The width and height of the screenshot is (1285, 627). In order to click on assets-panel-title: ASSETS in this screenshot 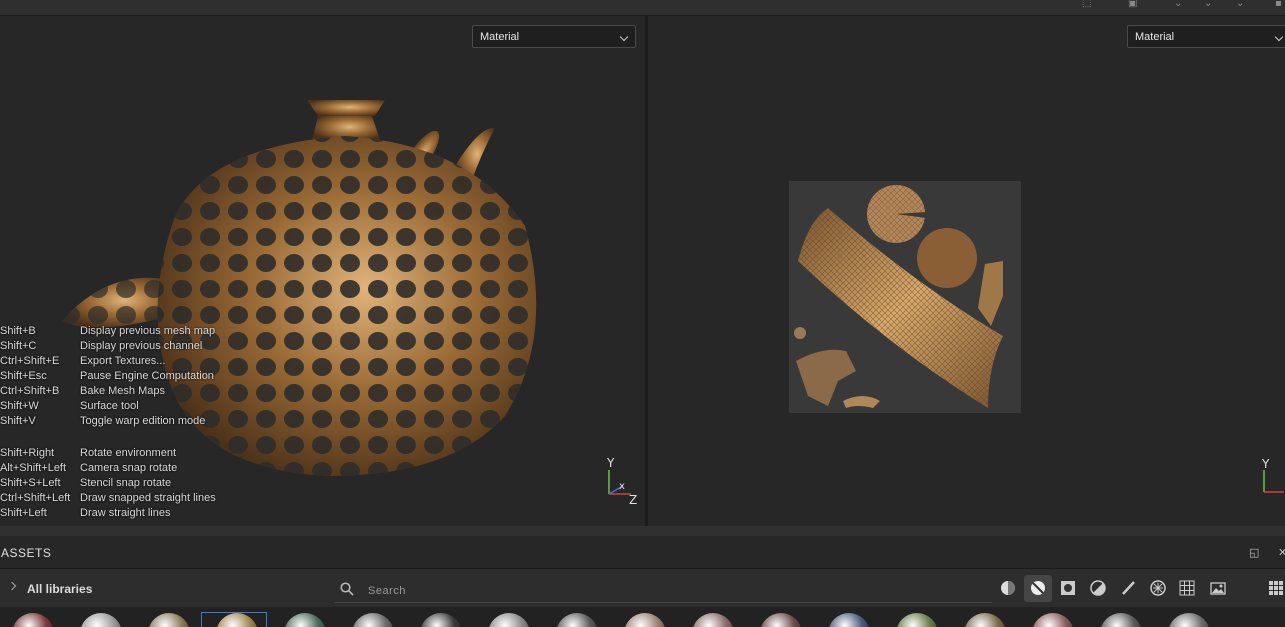, I will do `click(26, 553)`.